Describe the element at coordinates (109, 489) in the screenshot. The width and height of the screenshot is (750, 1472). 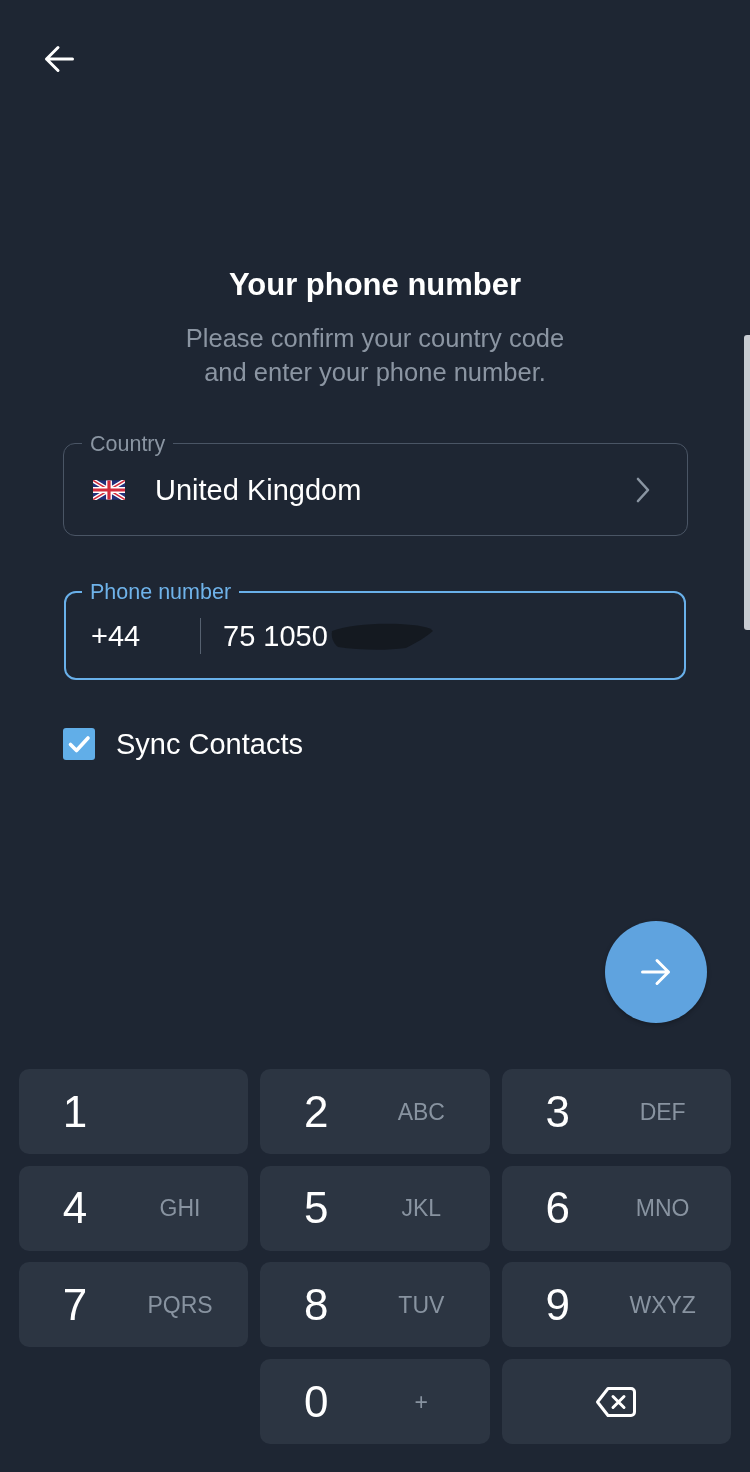
I see `flag-icon` at that location.